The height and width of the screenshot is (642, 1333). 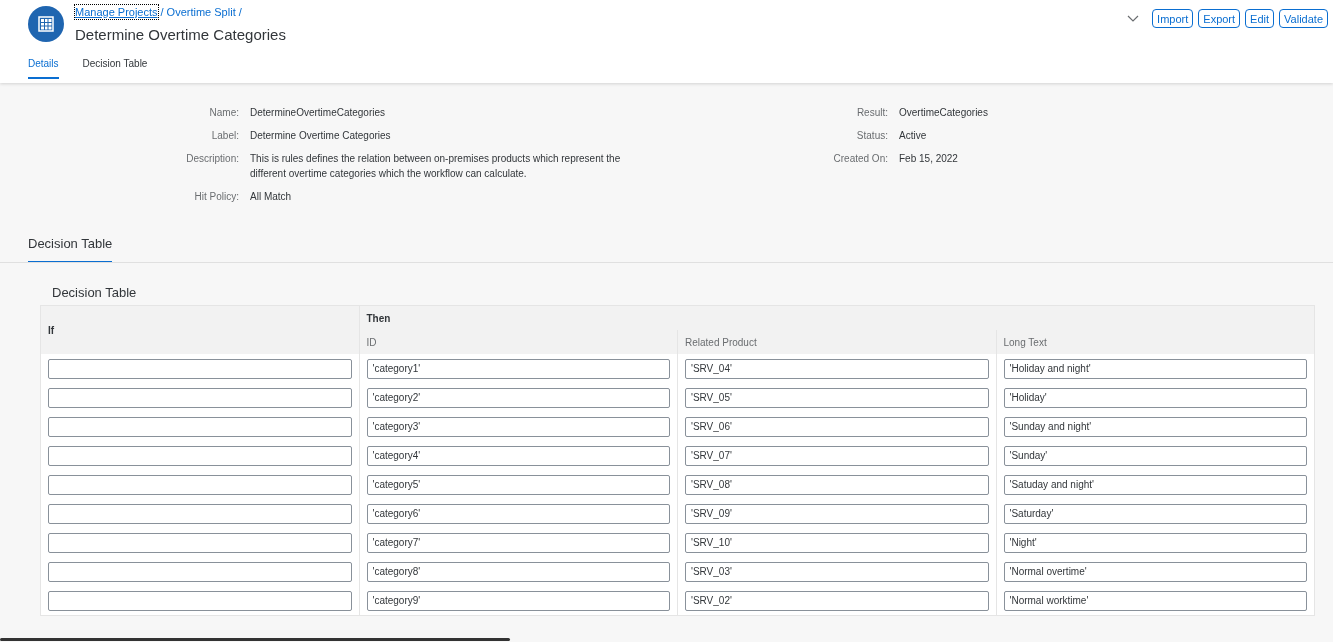 What do you see at coordinates (871, 113) in the screenshot?
I see `field-label: Result:` at bounding box center [871, 113].